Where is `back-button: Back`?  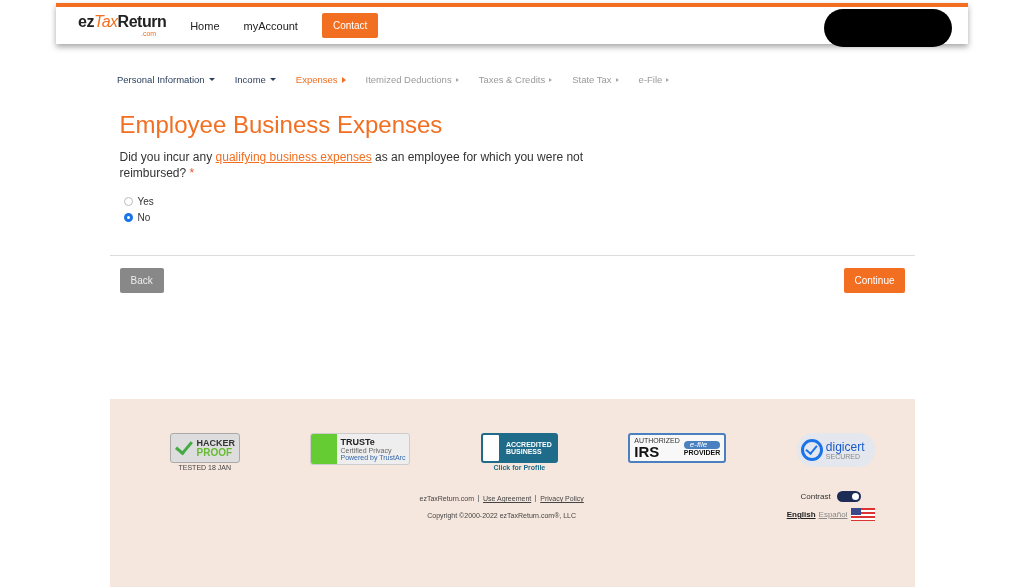 back-button: Back is located at coordinates (141, 280).